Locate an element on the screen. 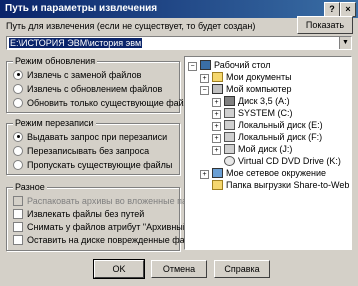 The height and width of the screenshot is (286, 358). help-button: Справка is located at coordinates (242, 269).